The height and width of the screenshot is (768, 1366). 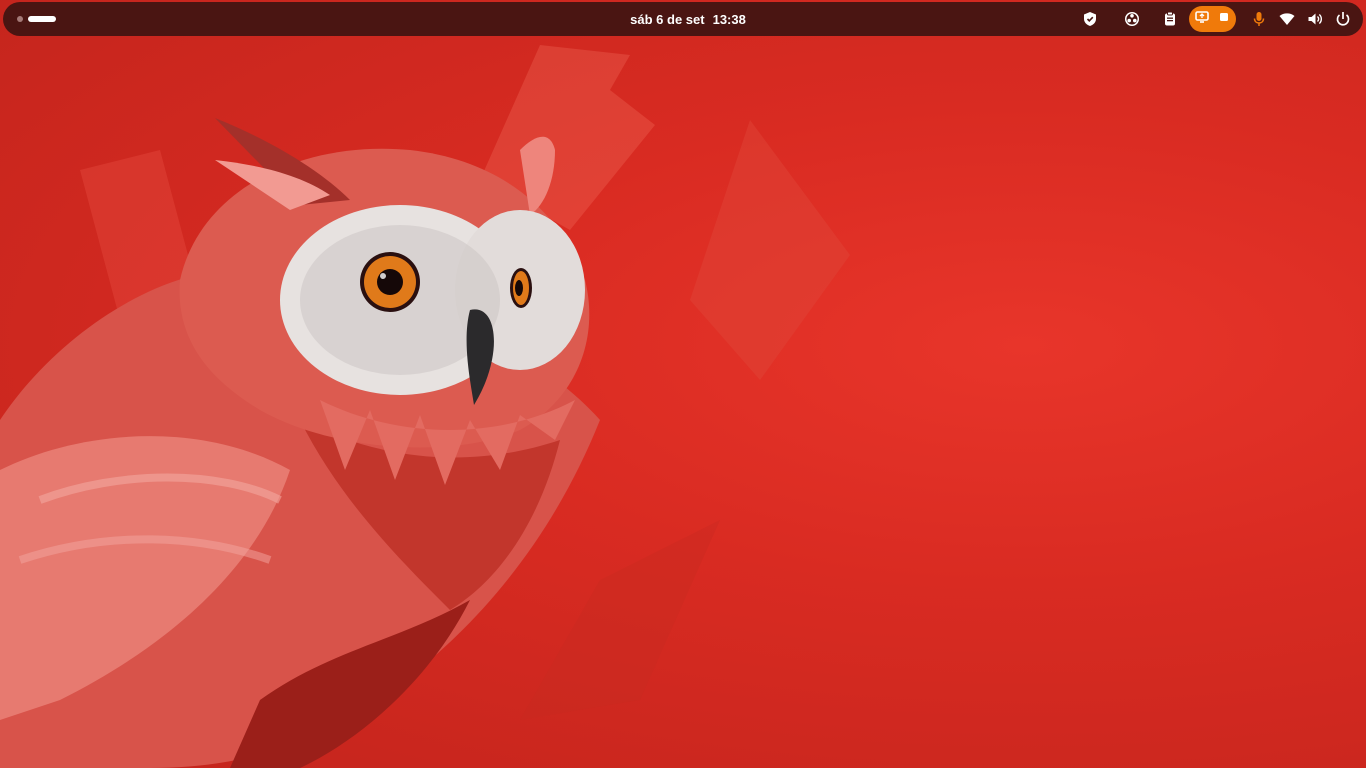 I want to click on system-status-area, so click(x=1301, y=19).